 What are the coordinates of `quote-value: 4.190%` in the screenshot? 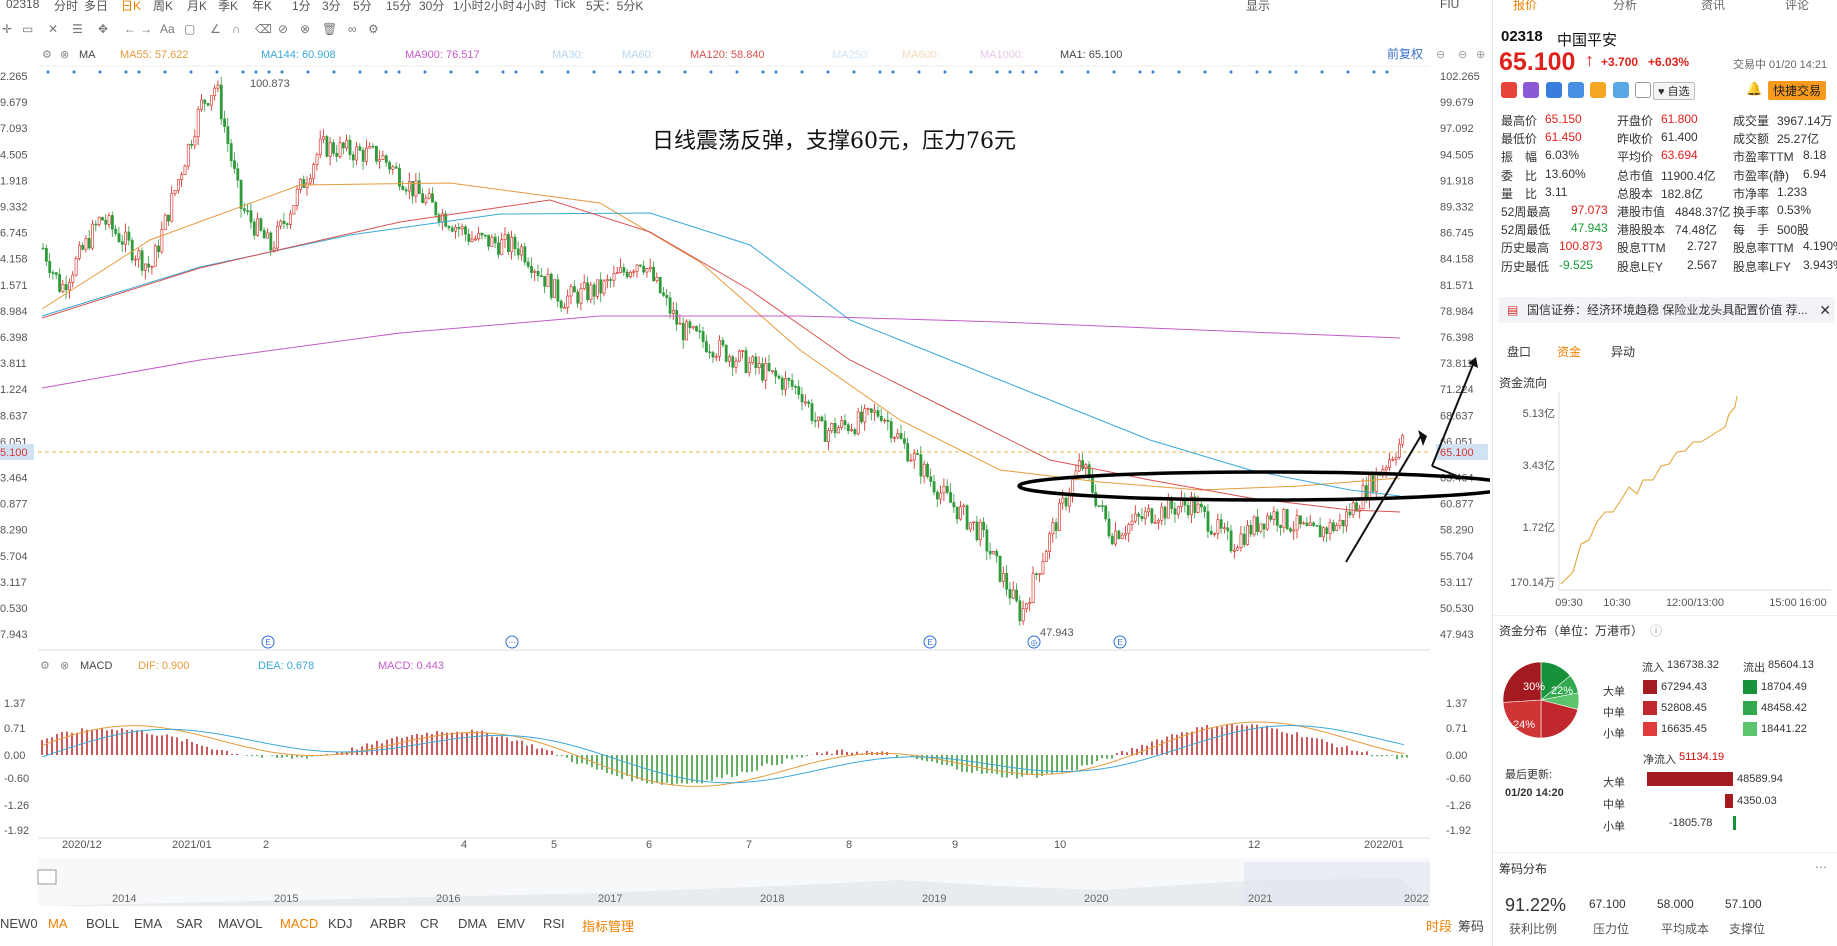 It's located at (1820, 246).